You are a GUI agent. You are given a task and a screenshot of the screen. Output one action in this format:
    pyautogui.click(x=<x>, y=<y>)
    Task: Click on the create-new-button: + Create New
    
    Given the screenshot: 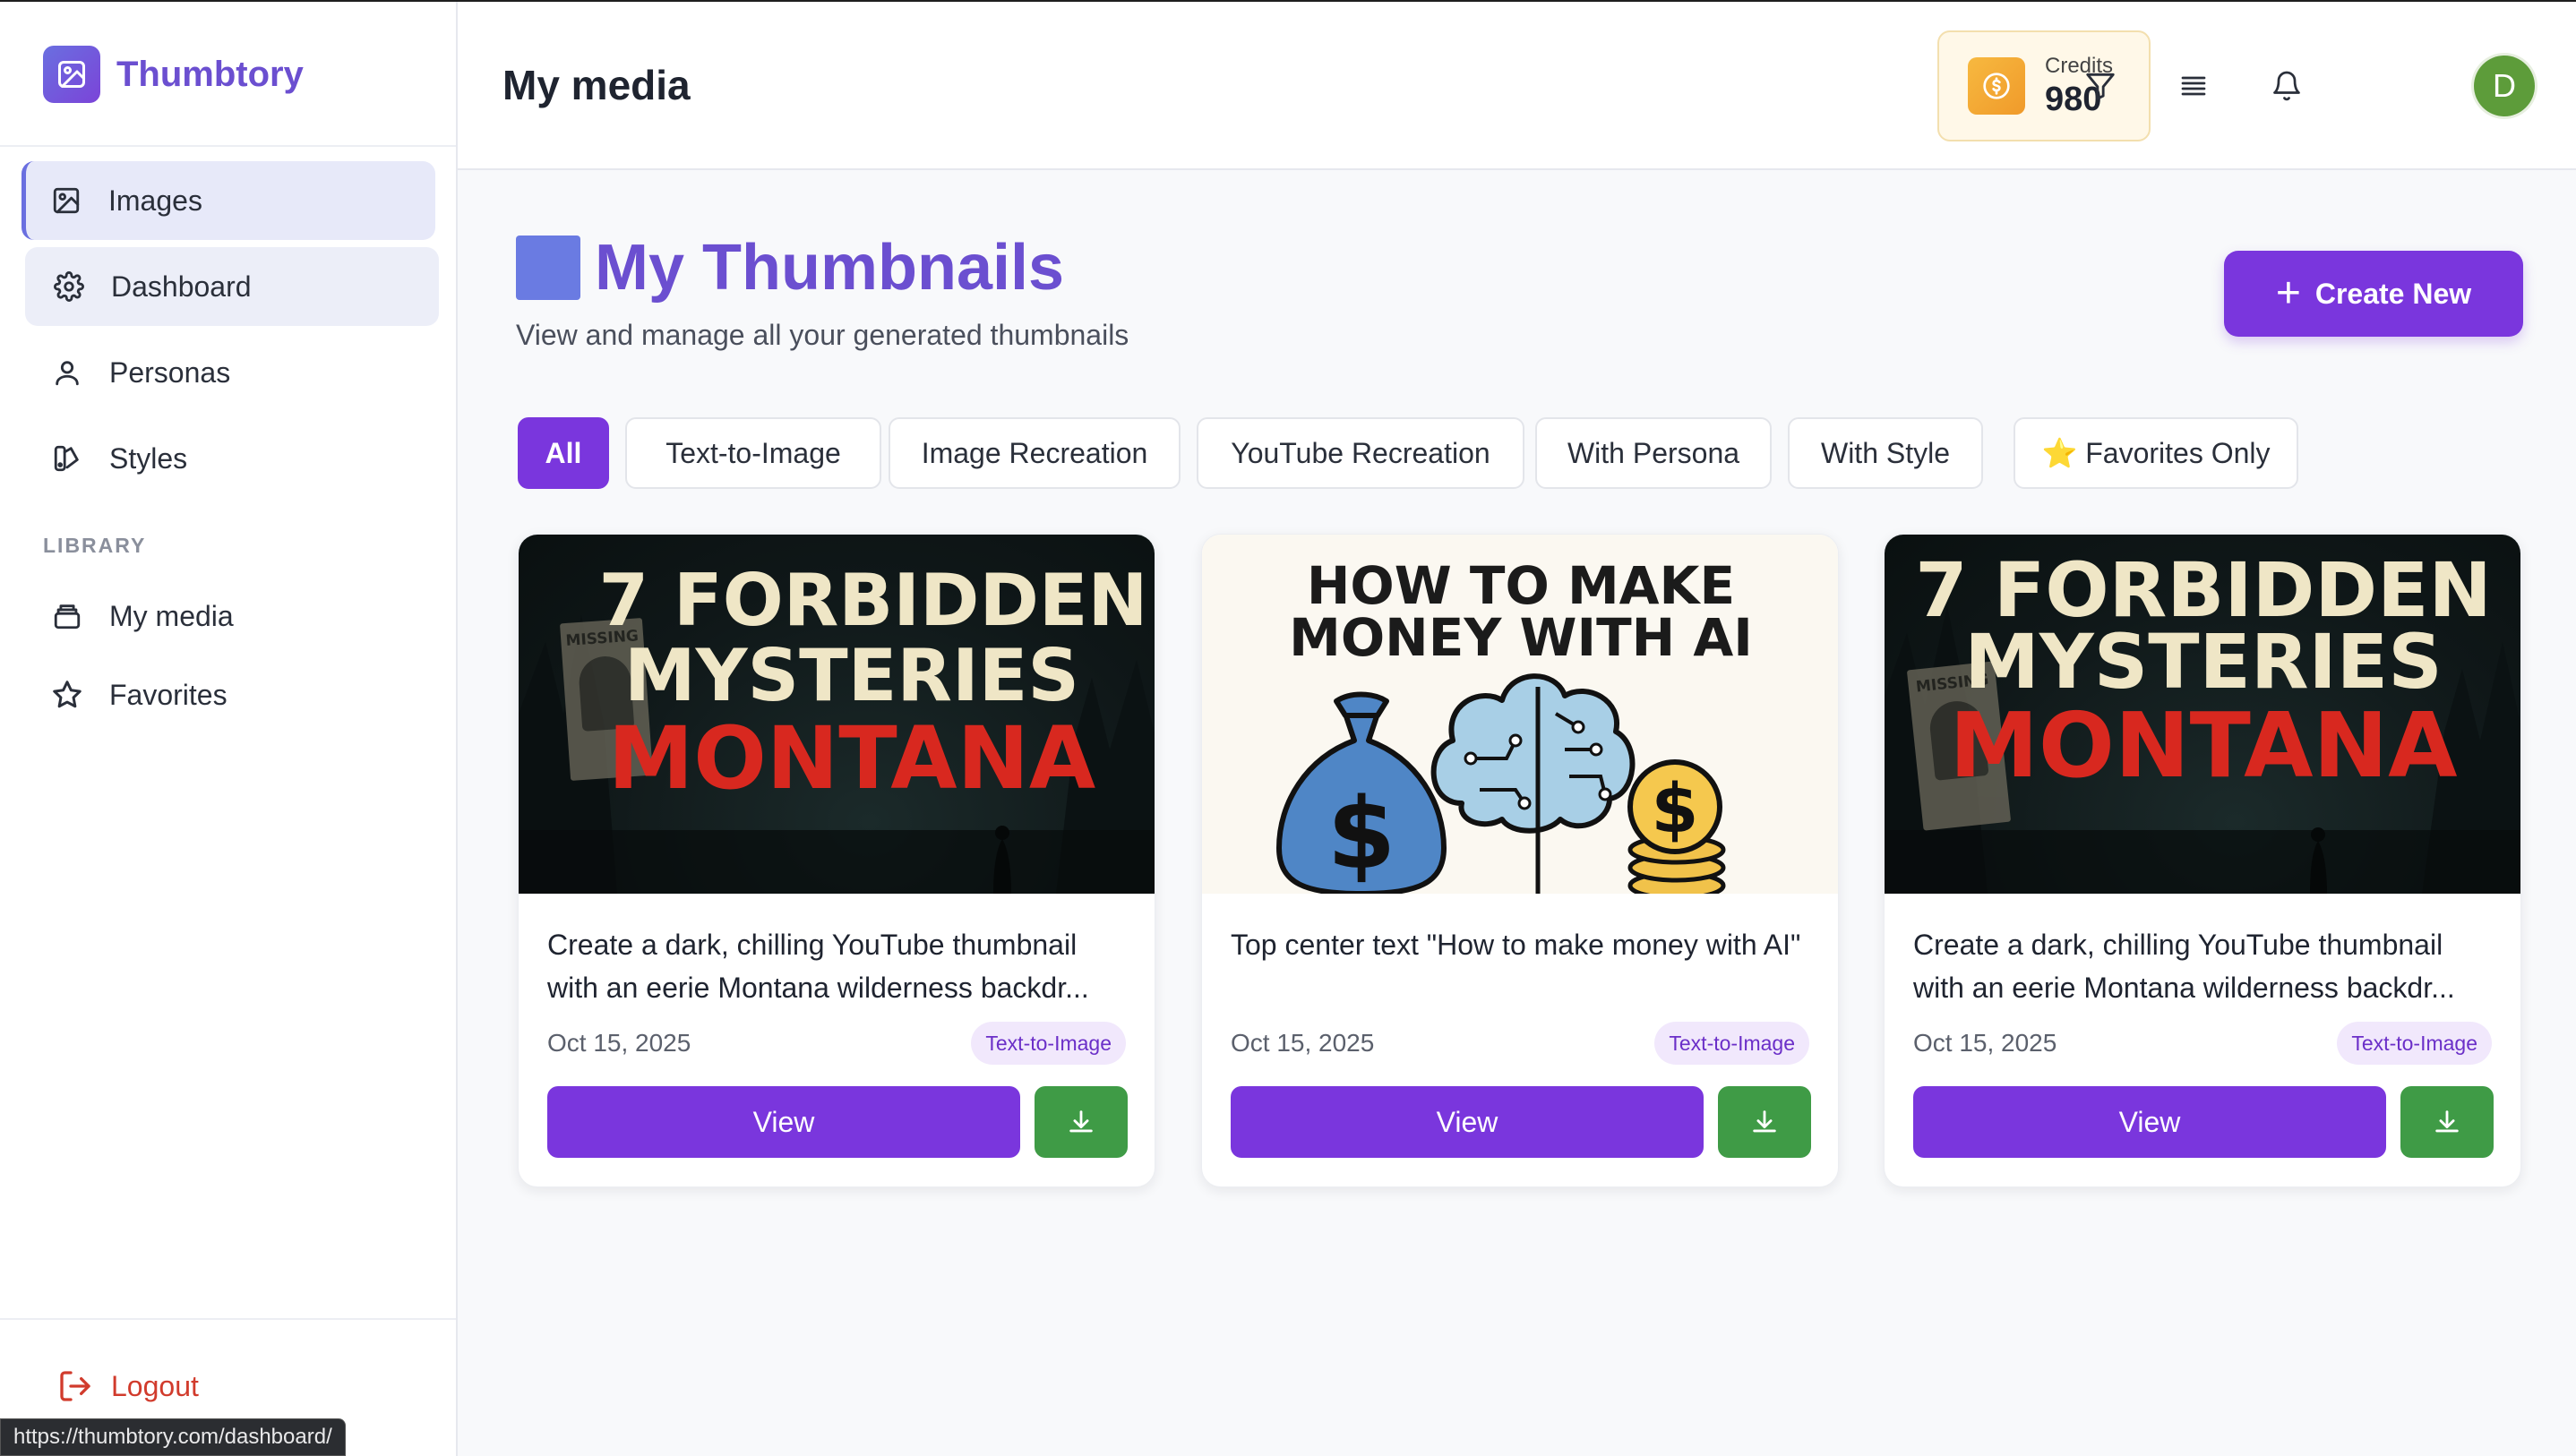 What is the action you would take?
    pyautogui.click(x=2373, y=294)
    